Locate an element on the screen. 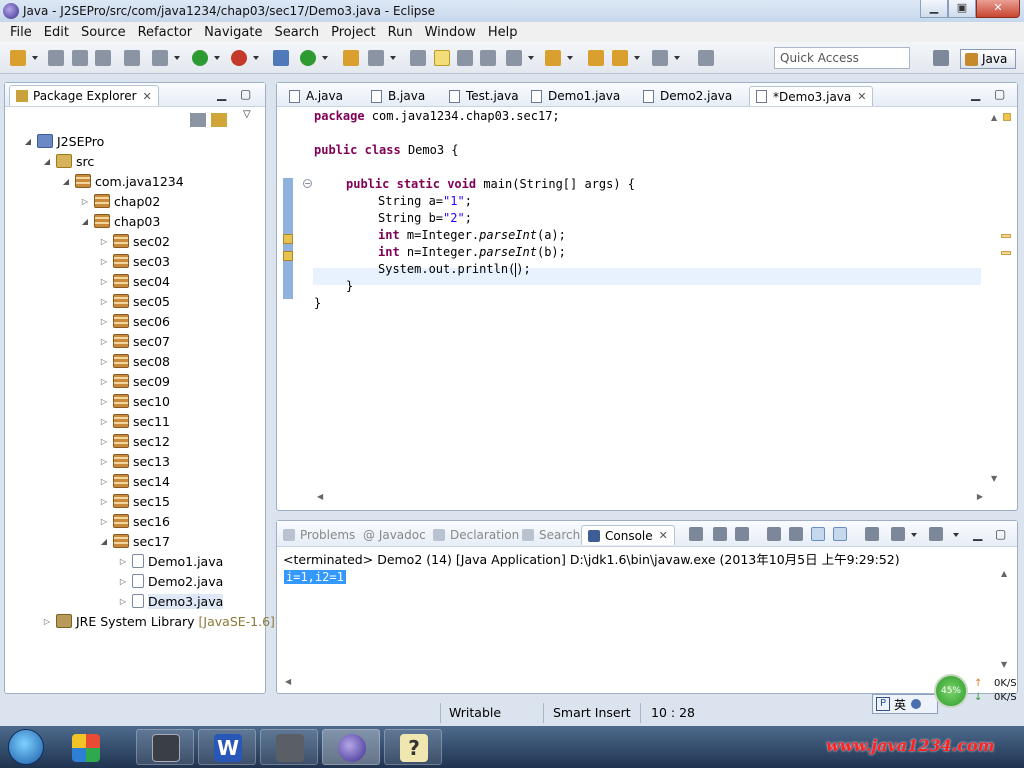 Image resolution: width=1024 pixels, height=768 pixels. show-on-stderr-icon is located at coordinates (840, 534).